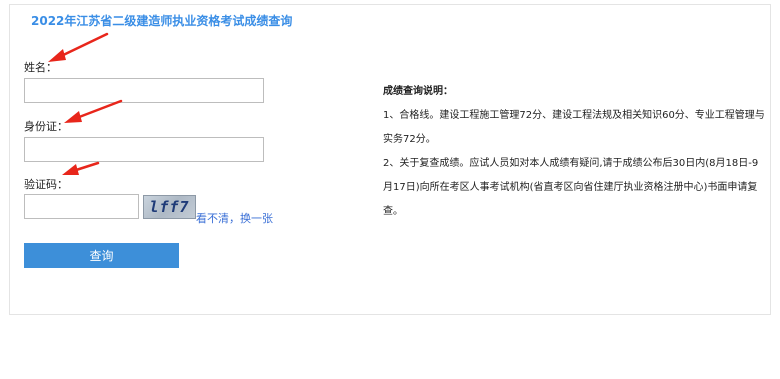  Describe the element at coordinates (81, 168) in the screenshot. I see `arrow-icon-captcha` at that location.